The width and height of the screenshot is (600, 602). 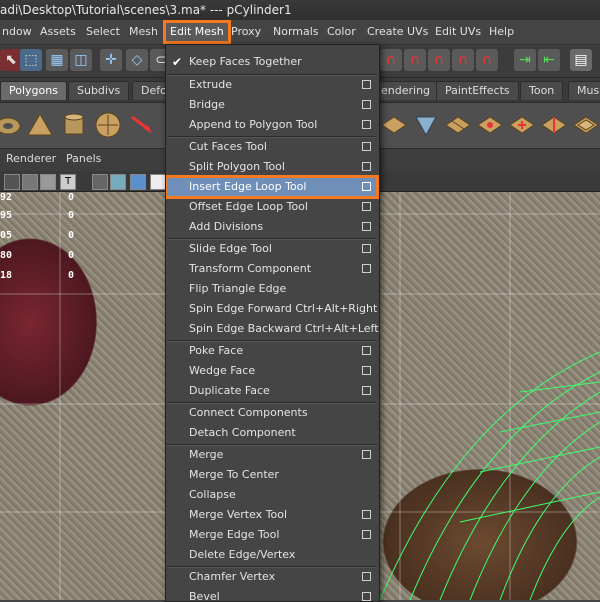 I want to click on menu-normals: Normals, so click(x=296, y=32).